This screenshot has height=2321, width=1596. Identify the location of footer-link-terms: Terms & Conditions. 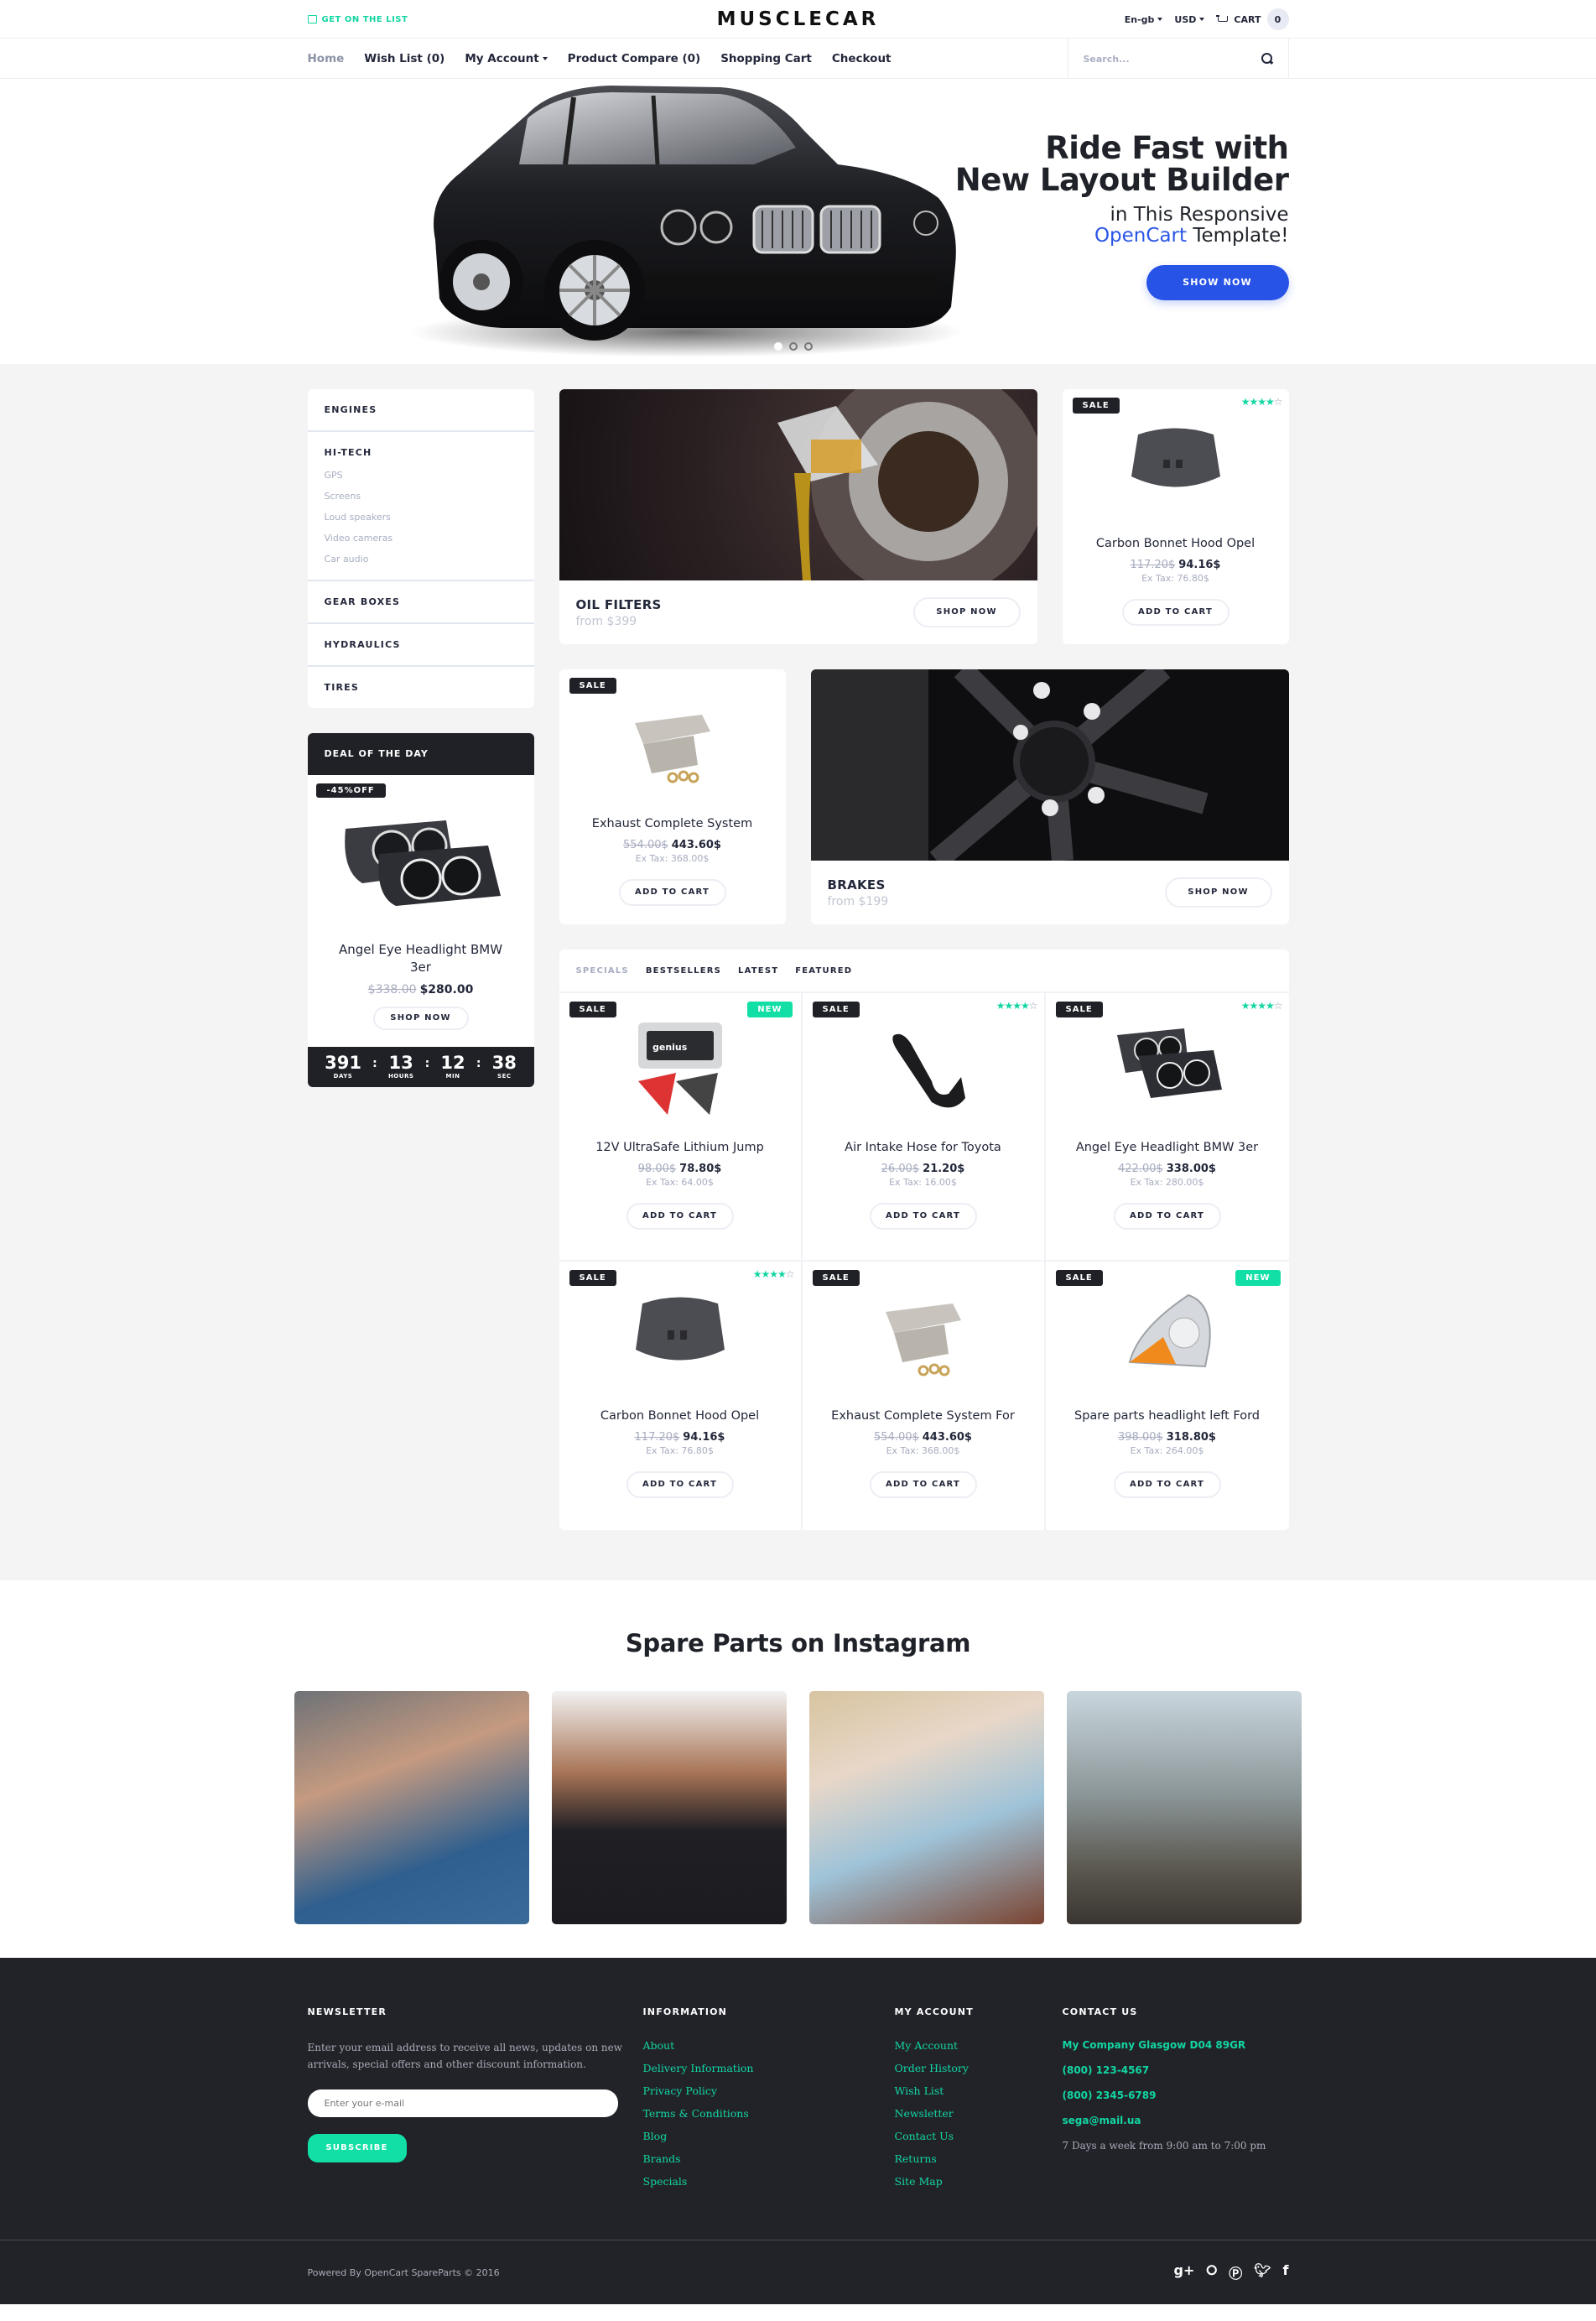
(769, 2113).